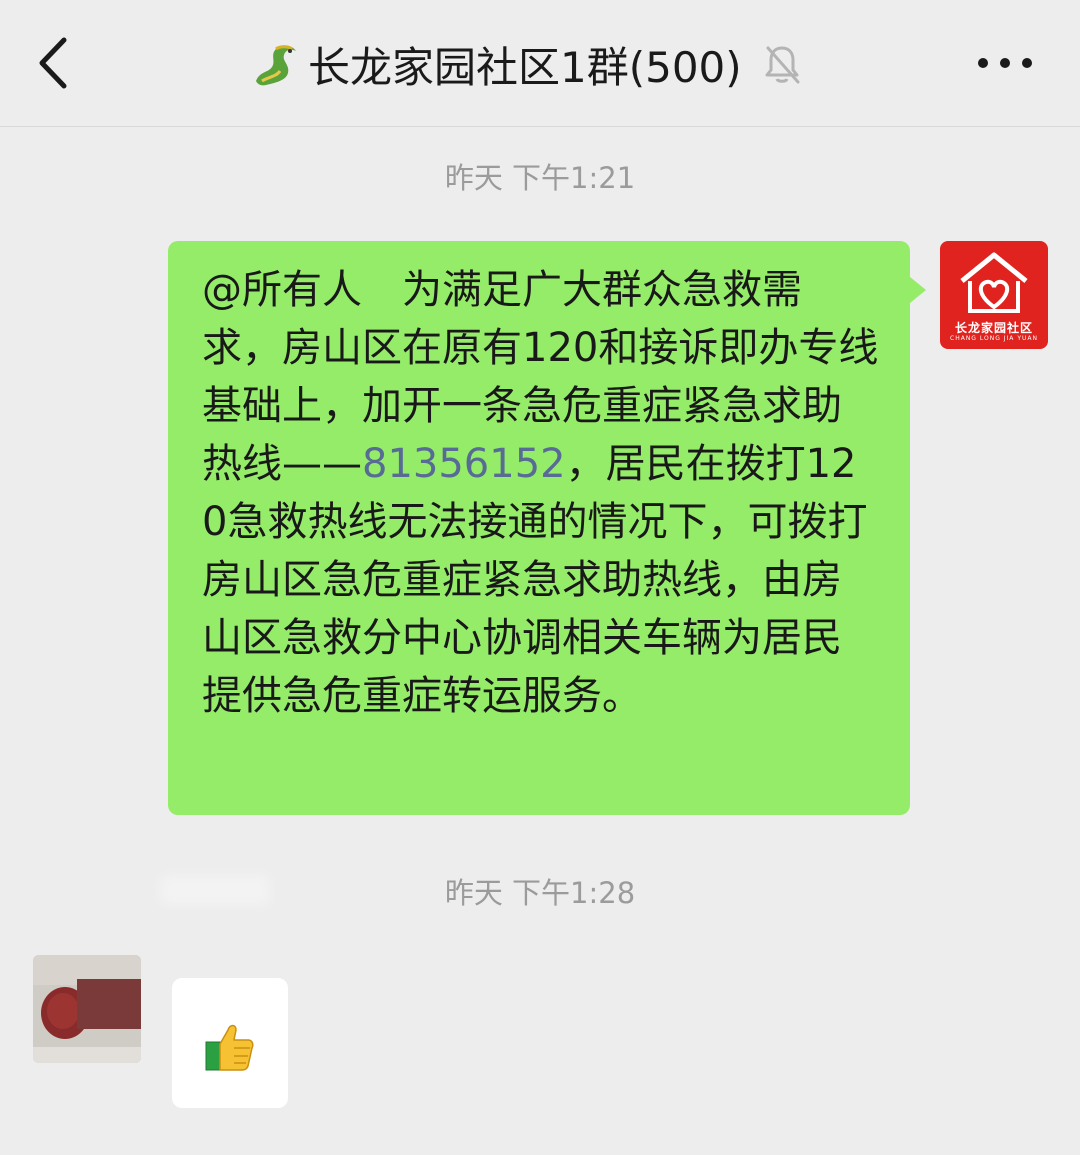 The width and height of the screenshot is (1080, 1155). Describe the element at coordinates (276, 65) in the screenshot. I see `dragon-icon` at that location.